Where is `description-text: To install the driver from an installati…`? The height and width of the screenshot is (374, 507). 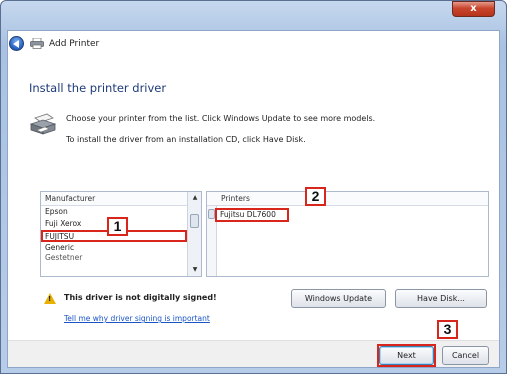 description-text: To install the driver from an installati… is located at coordinates (186, 139).